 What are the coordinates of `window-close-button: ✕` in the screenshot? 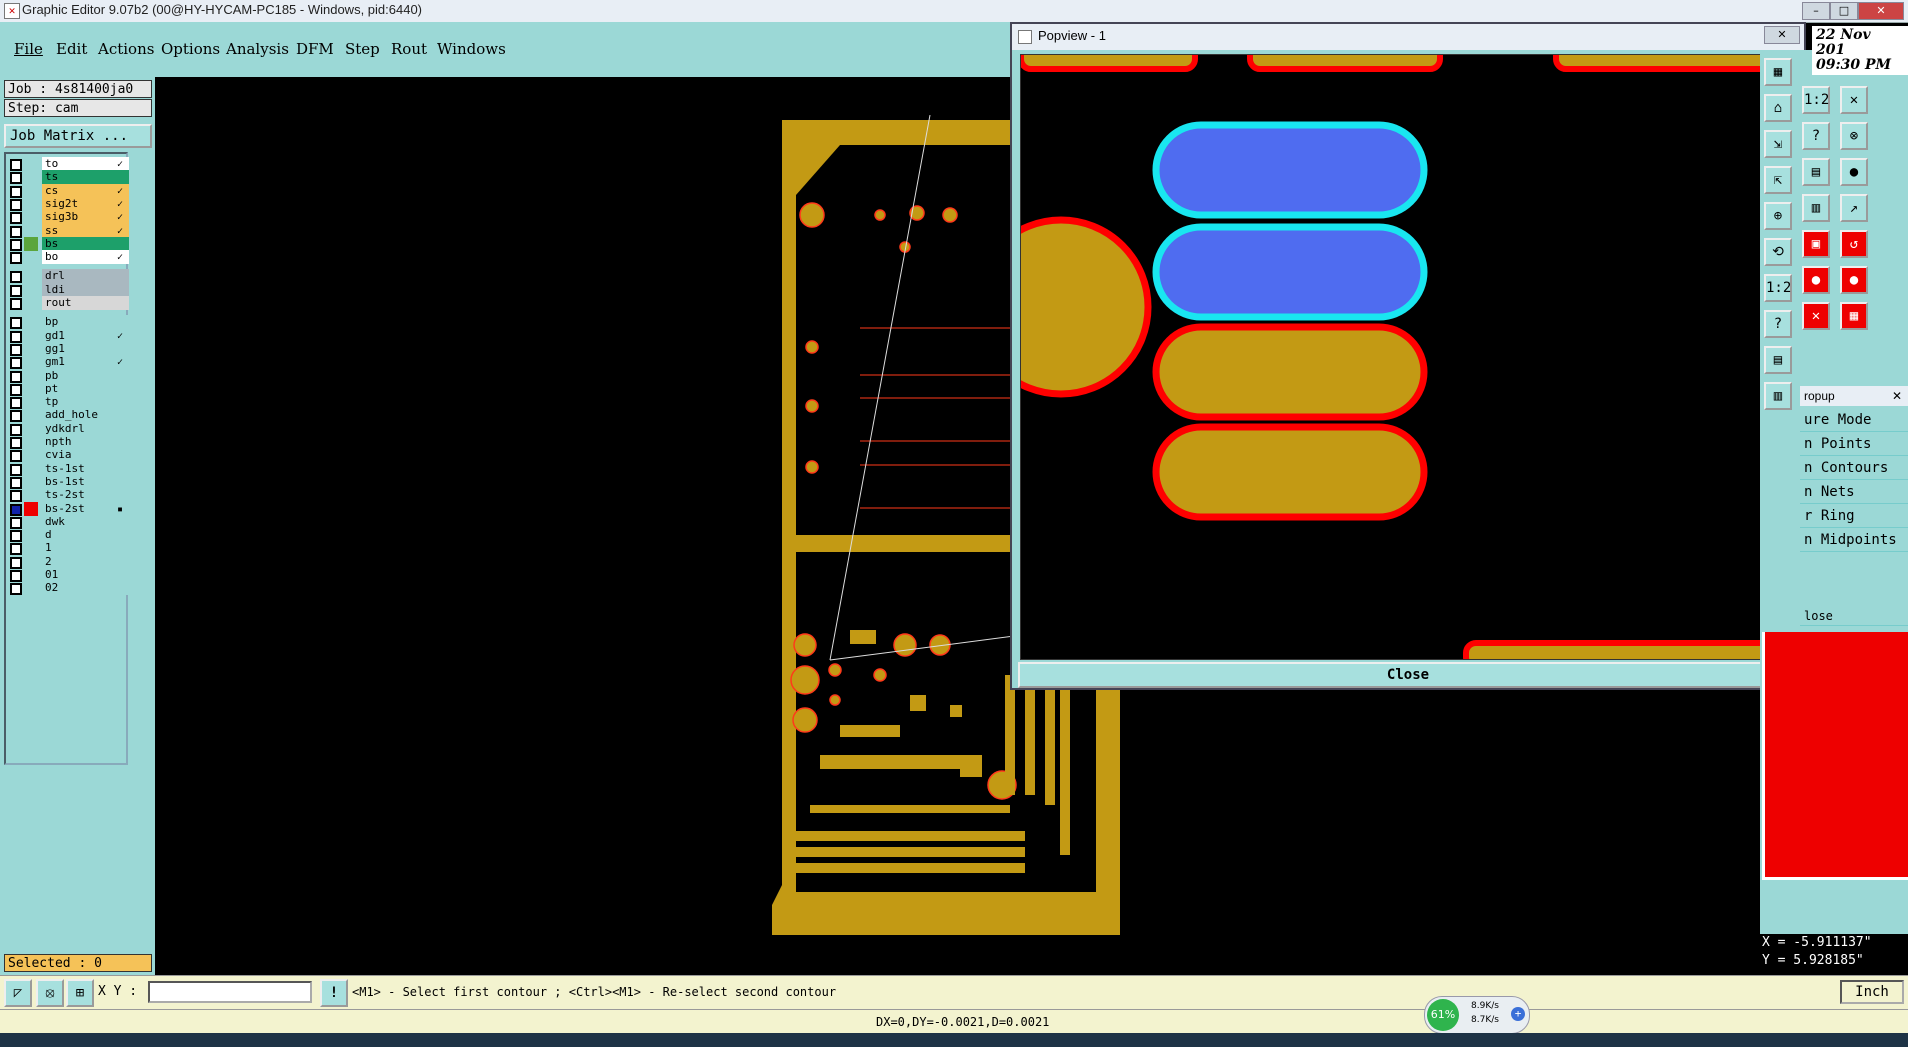 It's located at (1881, 11).